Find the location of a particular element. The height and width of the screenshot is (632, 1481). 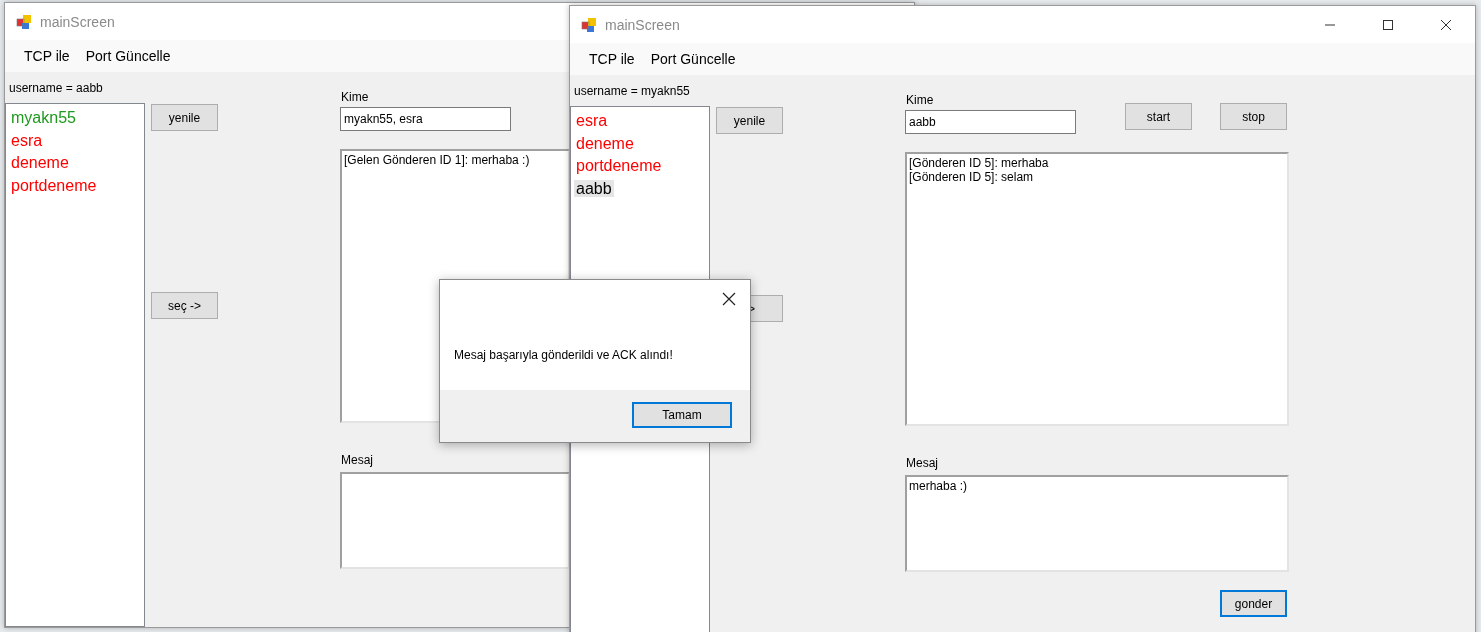

start-button: start is located at coordinates (1158, 116).